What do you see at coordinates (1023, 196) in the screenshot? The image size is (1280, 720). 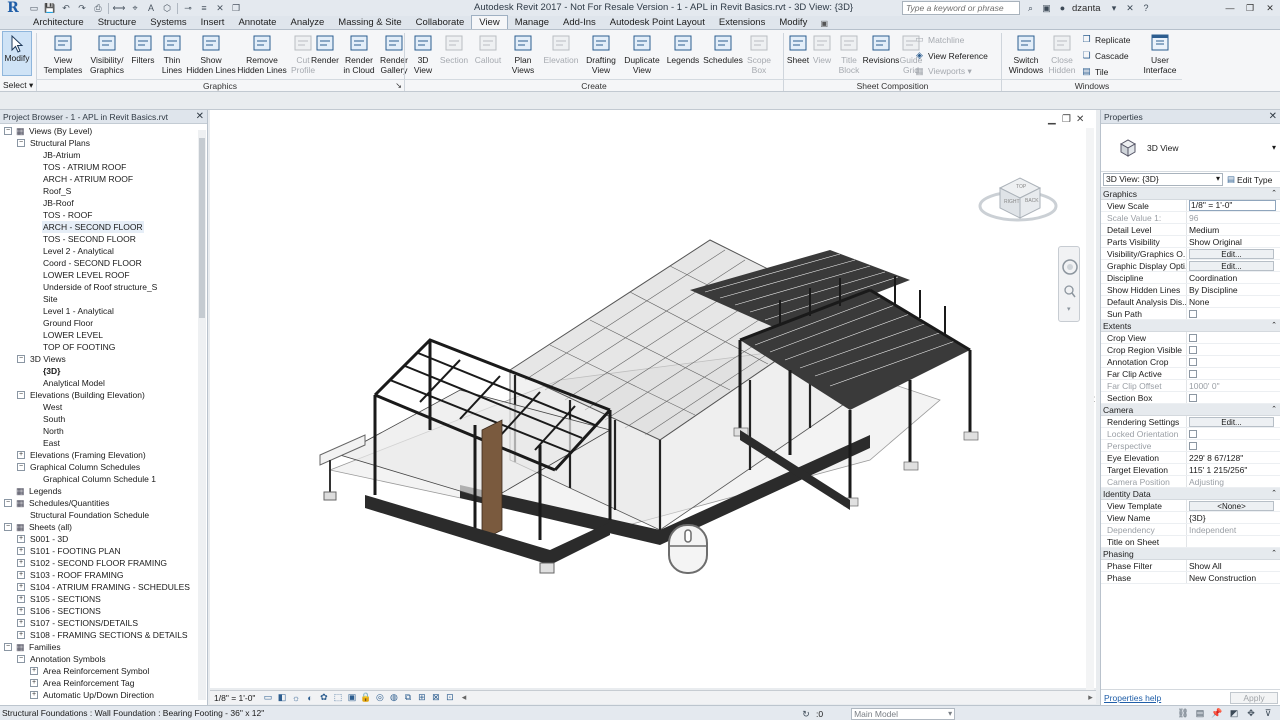 I see `viewcube-icon: TOP RIGHT BACK` at bounding box center [1023, 196].